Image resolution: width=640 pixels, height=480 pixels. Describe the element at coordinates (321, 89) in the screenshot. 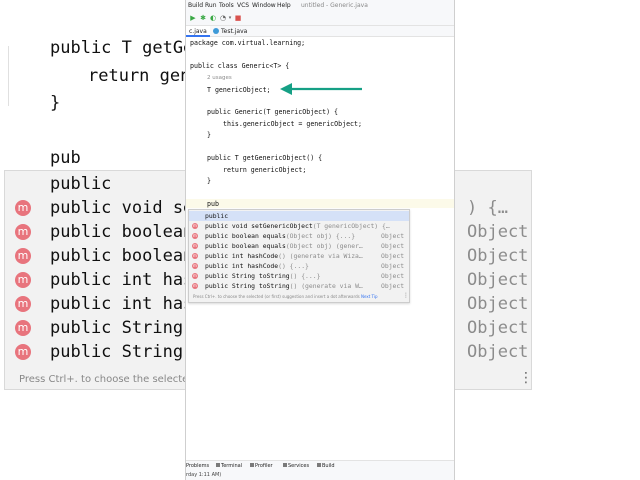

I see `annotation-arrow` at that location.